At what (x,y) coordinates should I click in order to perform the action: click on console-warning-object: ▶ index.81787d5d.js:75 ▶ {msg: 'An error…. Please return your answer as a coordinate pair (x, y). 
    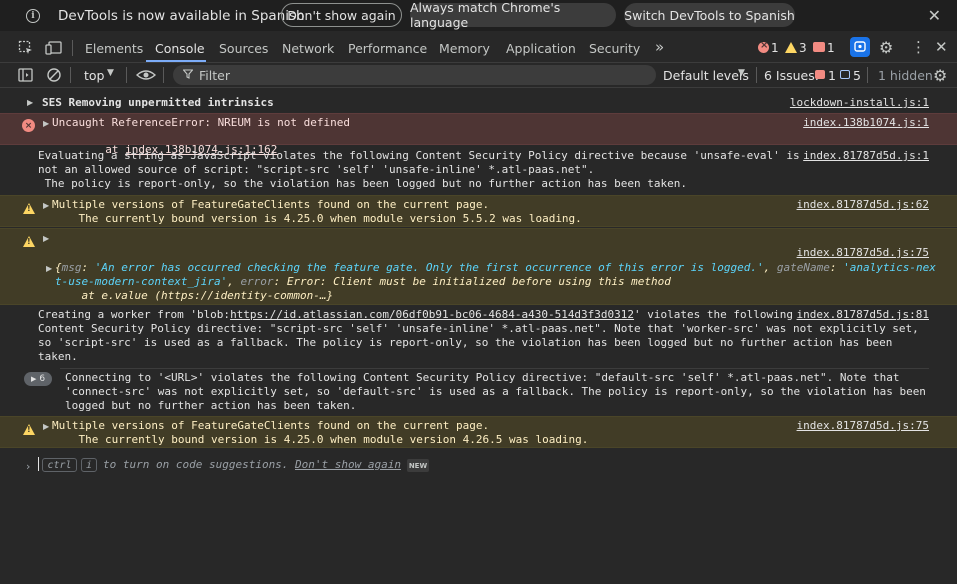
    Looking at the image, I should click on (478, 266).